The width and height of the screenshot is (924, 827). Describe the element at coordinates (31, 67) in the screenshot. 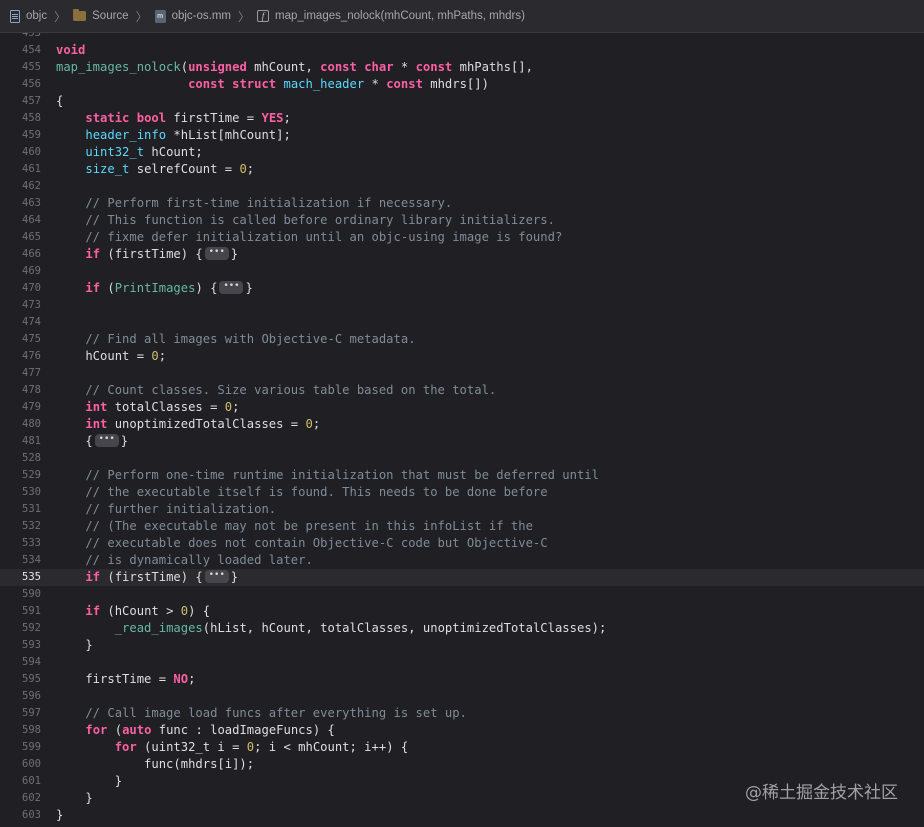

I see `line-number: 455` at that location.